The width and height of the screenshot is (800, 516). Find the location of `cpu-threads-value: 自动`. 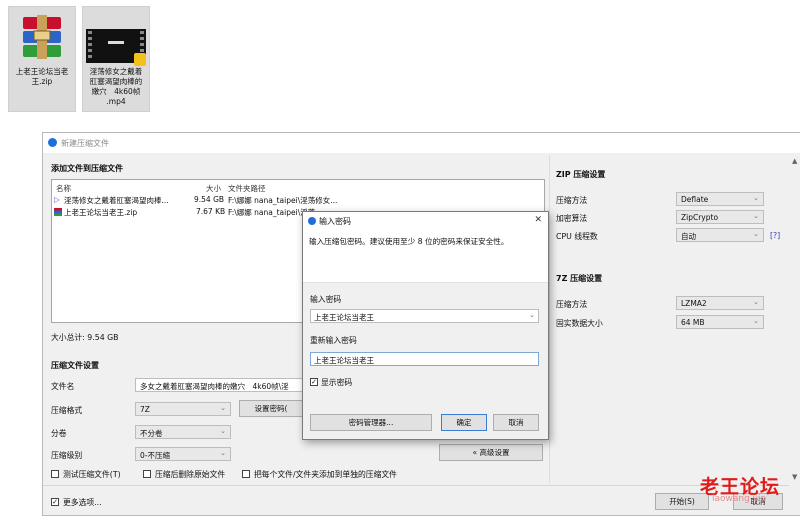

cpu-threads-value: 自动 is located at coordinates (688, 236).